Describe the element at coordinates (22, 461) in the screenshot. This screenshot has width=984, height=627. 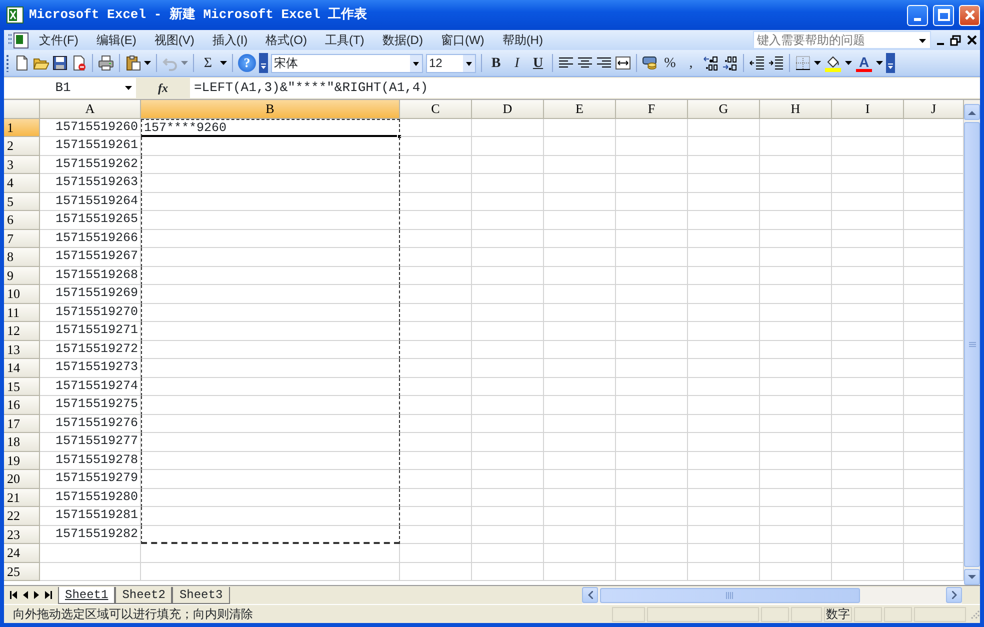
I see `row-header: 19` at that location.